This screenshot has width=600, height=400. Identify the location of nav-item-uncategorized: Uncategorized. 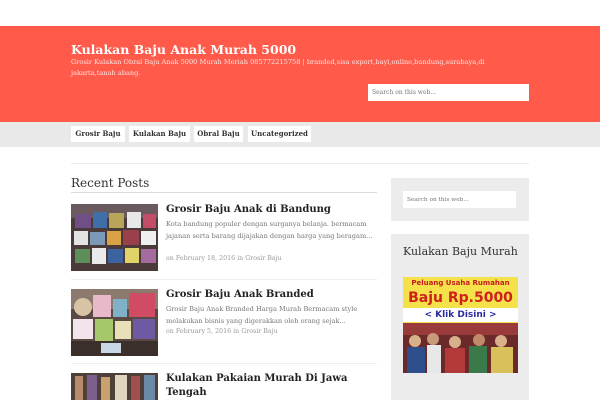
(279, 134).